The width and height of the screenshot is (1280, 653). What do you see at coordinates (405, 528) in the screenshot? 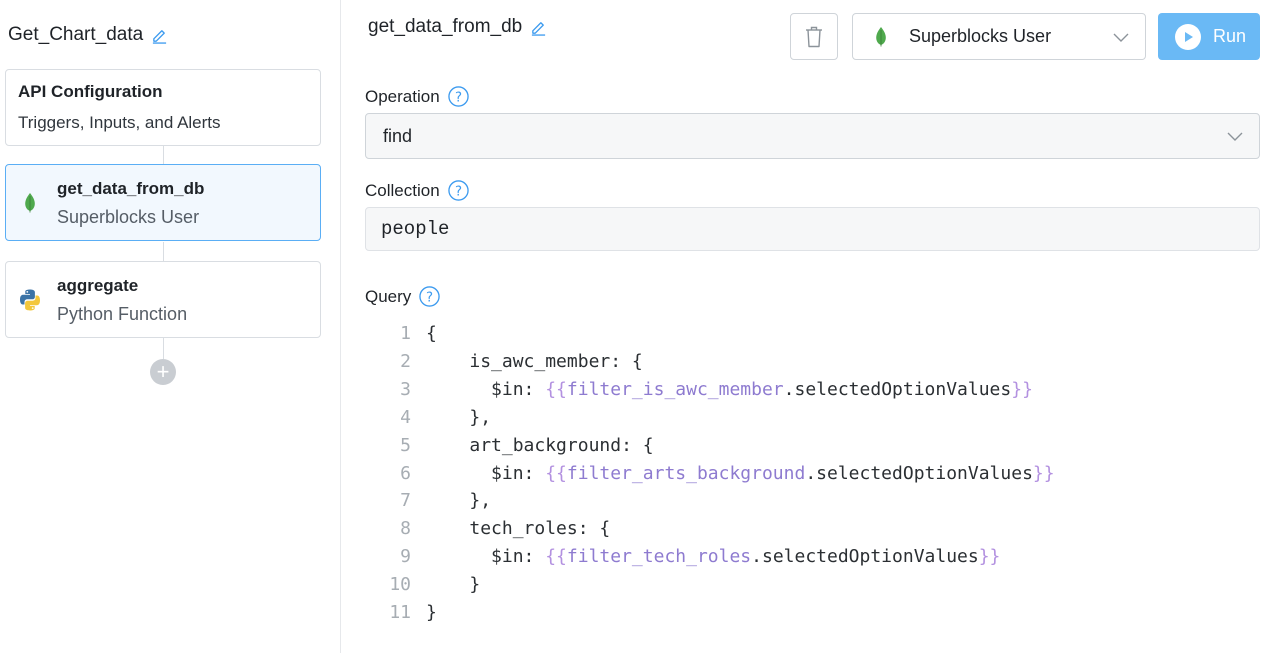
I see `line-number: 8` at bounding box center [405, 528].